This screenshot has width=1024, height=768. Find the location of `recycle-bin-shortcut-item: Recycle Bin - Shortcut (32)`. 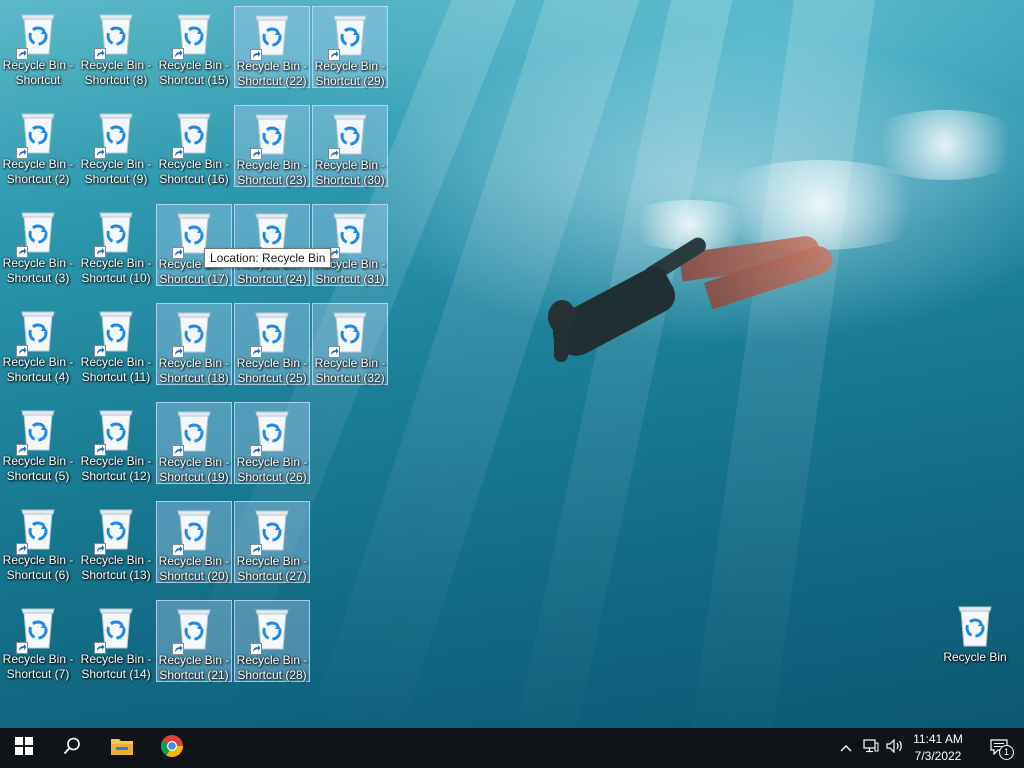

recycle-bin-shortcut-item: Recycle Bin - Shortcut (32) is located at coordinates (350, 344).